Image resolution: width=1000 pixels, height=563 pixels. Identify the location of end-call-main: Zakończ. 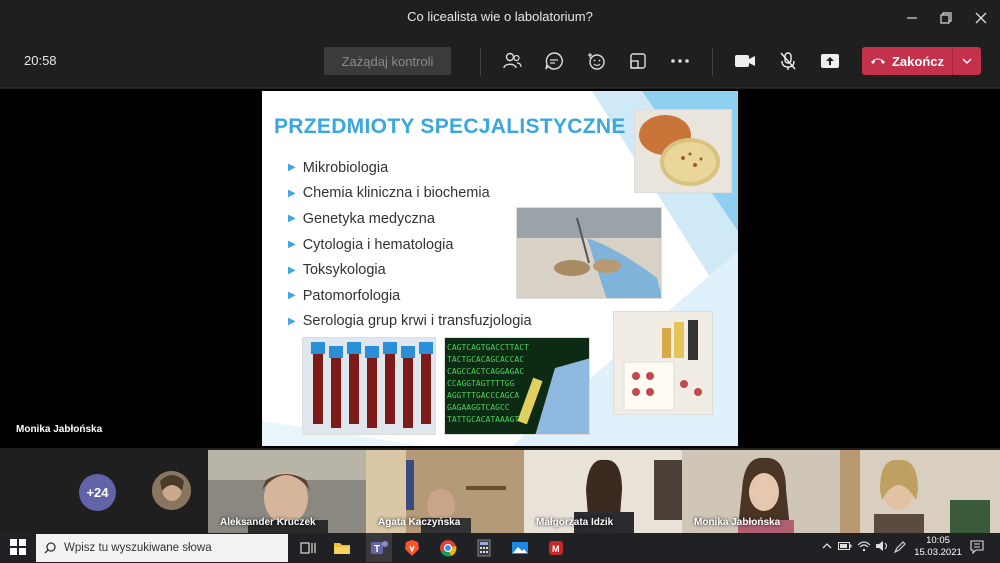
(907, 61).